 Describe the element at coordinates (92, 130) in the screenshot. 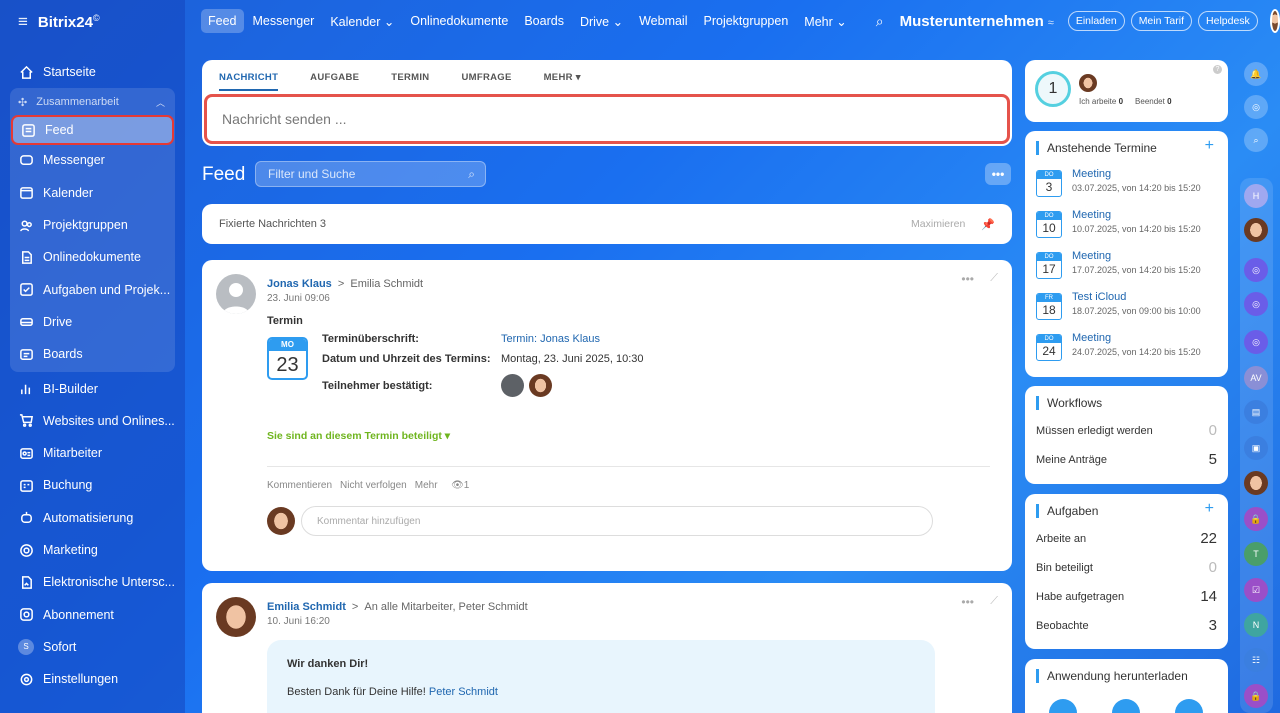

I see `sidebar-item-feed: Feed` at that location.